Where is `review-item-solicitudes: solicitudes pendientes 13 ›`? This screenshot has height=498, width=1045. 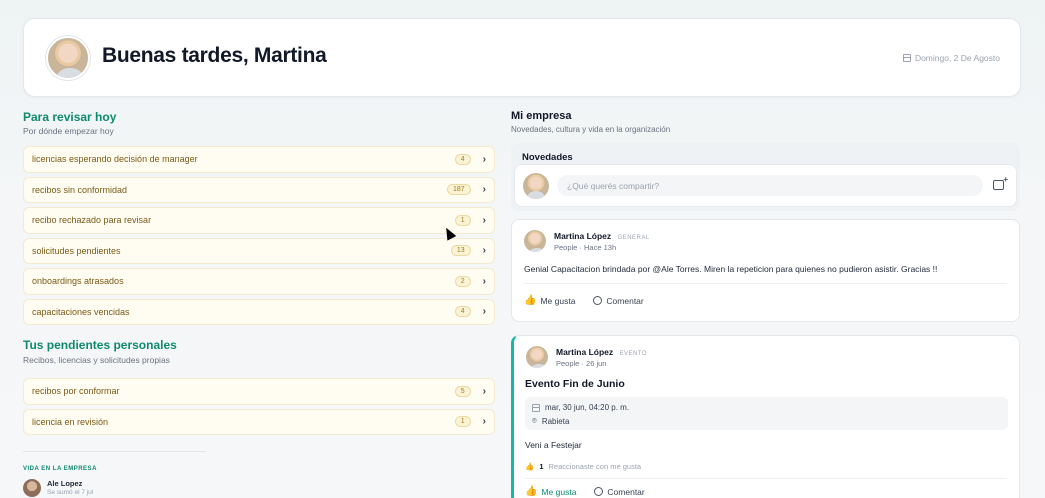 review-item-solicitudes: solicitudes pendientes 13 › is located at coordinates (259, 250).